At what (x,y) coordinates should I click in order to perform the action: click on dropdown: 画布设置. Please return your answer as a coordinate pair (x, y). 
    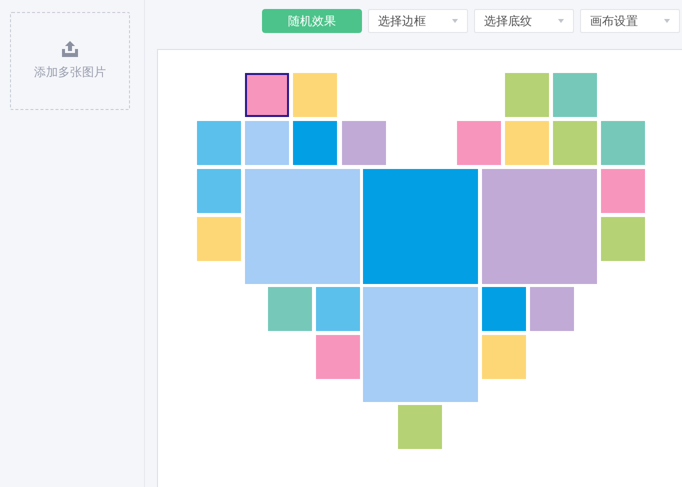
    Looking at the image, I should click on (630, 21).